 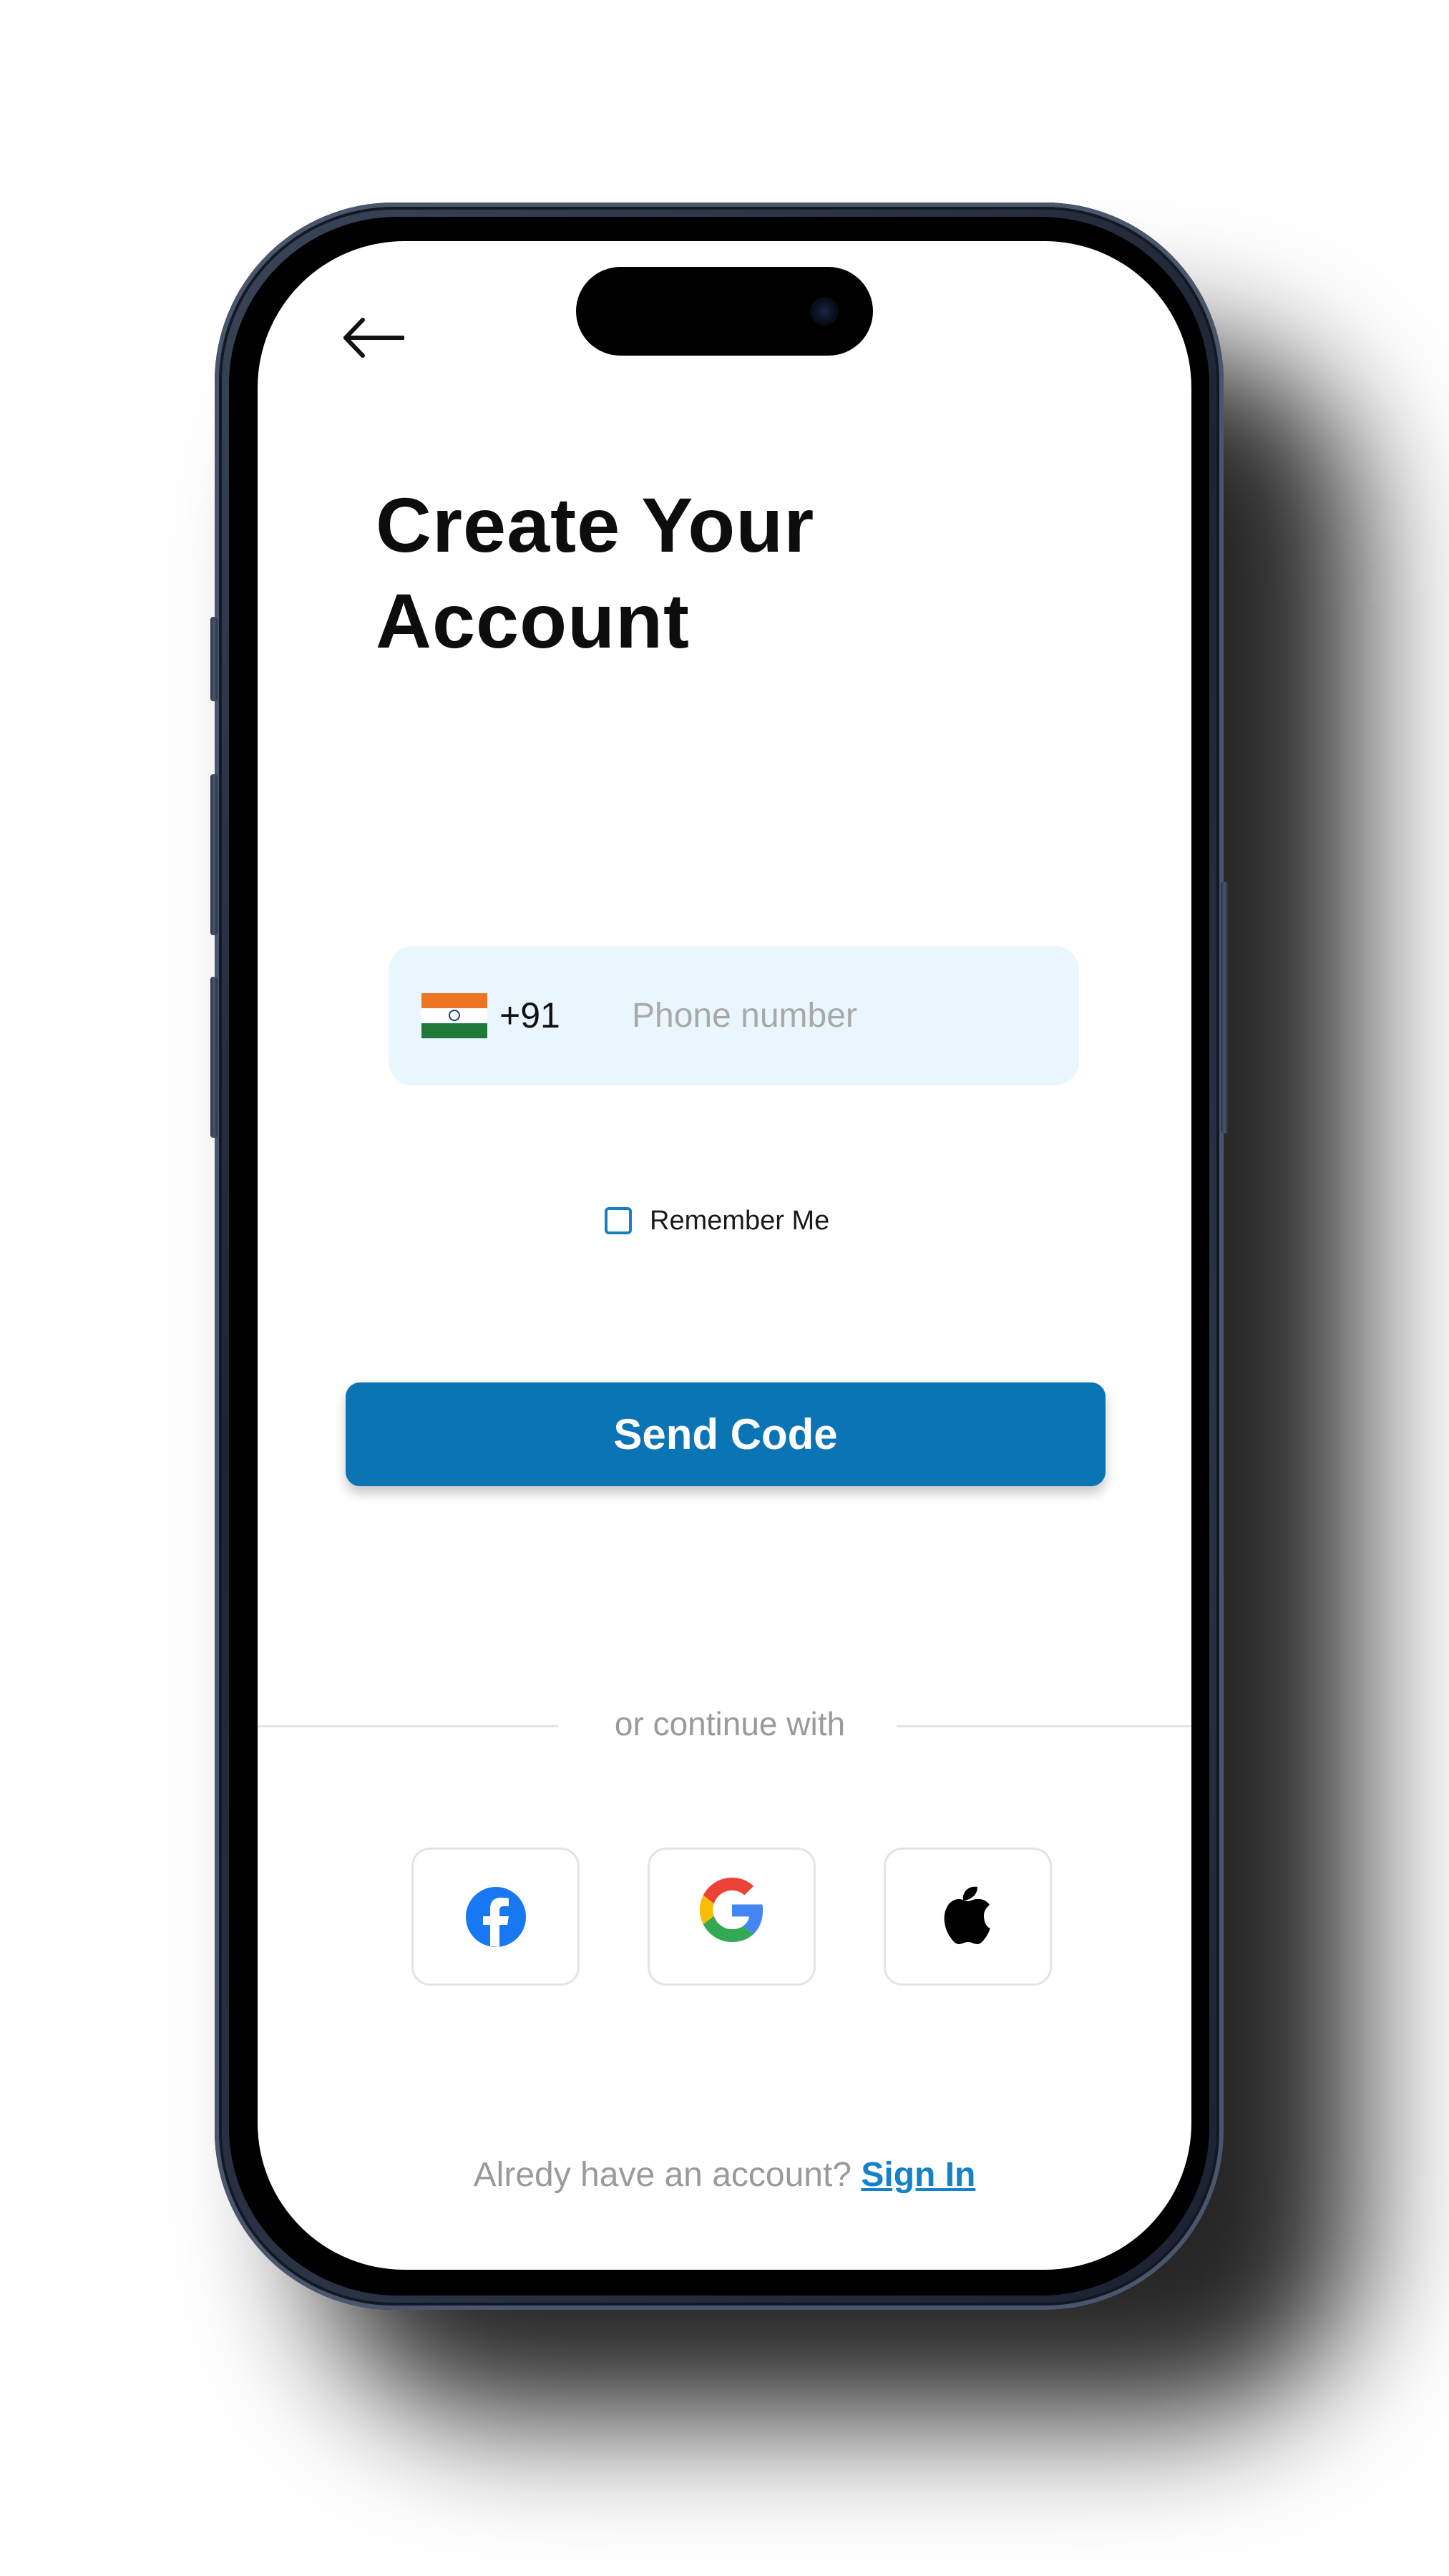 What do you see at coordinates (214, 659) in the screenshot?
I see `action-button` at bounding box center [214, 659].